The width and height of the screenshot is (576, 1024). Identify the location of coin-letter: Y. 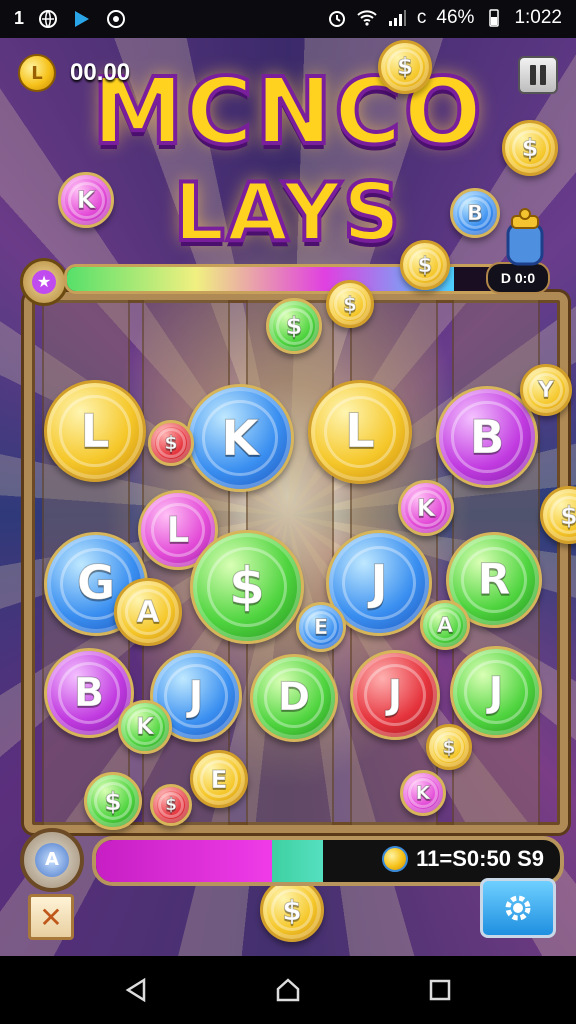
(546, 390).